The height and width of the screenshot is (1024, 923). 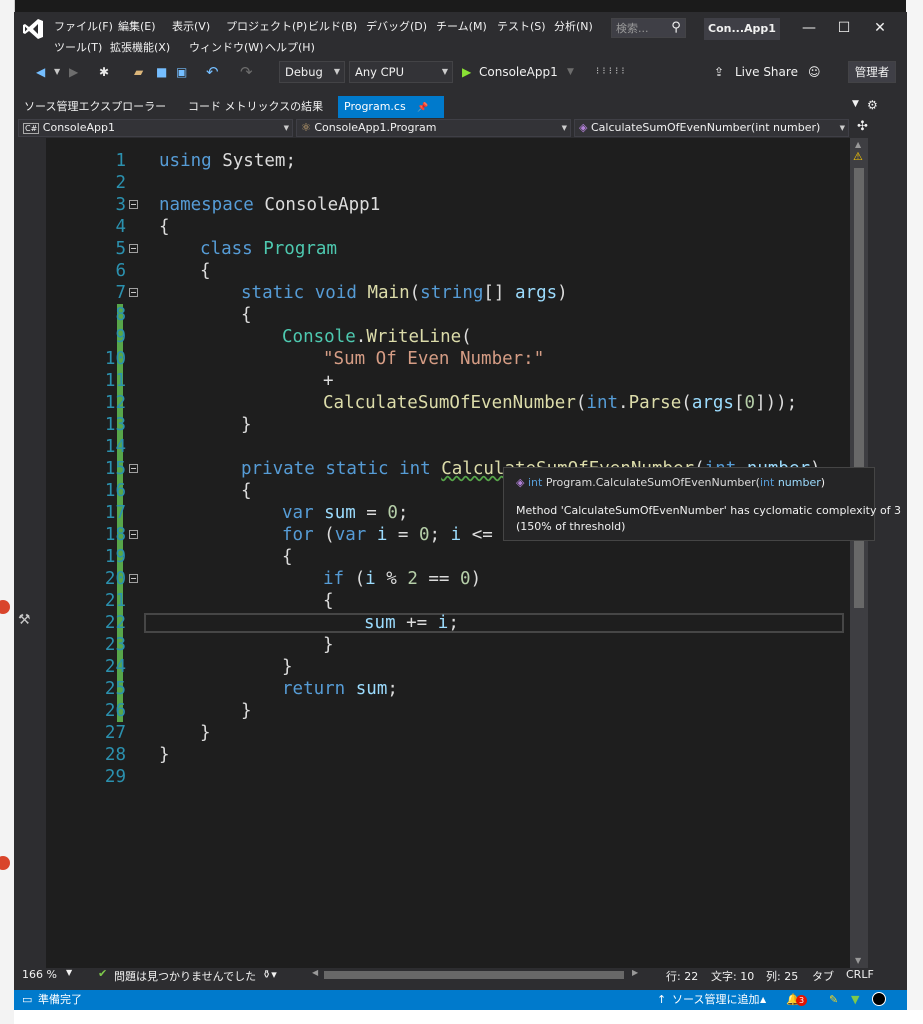 I want to click on account-icon, so click(x=879, y=999).